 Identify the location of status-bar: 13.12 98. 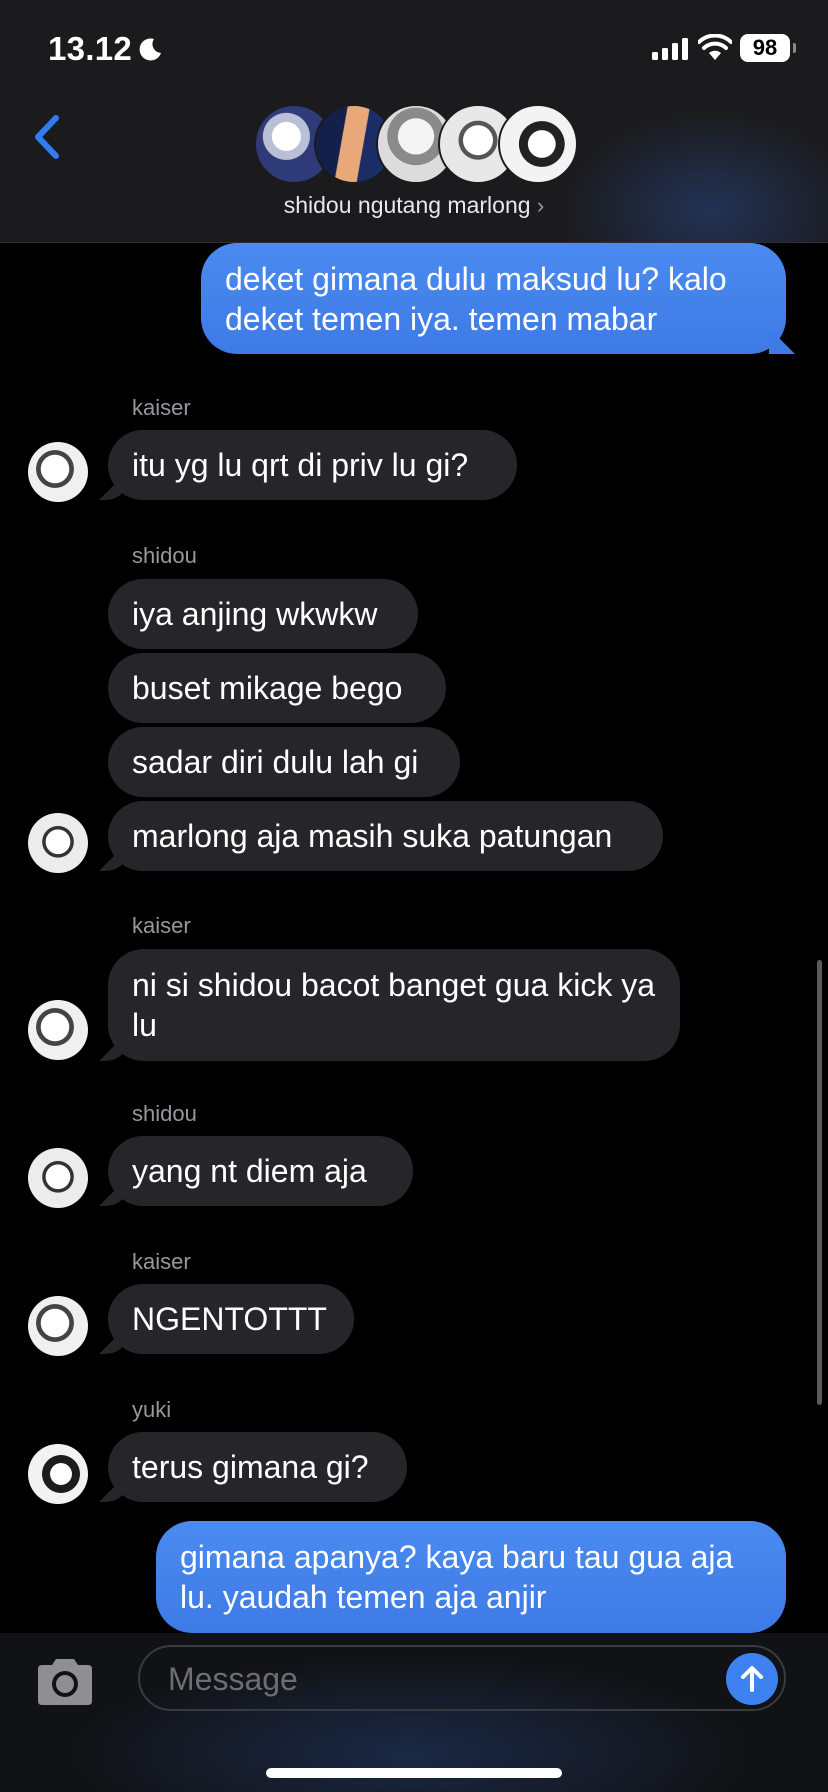
(414, 50).